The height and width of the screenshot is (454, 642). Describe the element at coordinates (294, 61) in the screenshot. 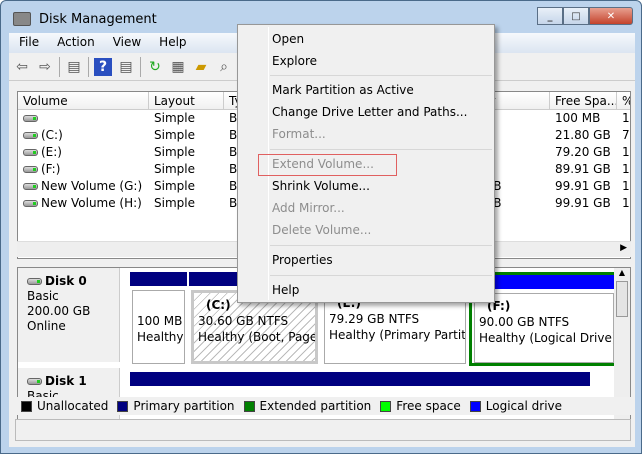

I see `menu-item-explore: Explore` at that location.